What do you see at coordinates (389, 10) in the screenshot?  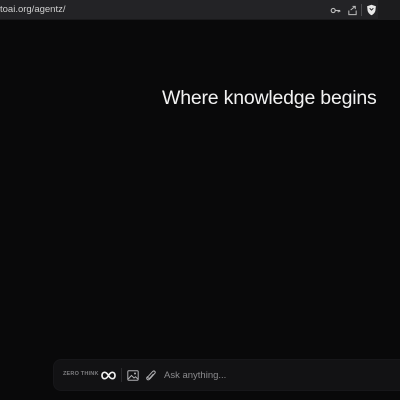 I see `toolbar-edge` at bounding box center [389, 10].